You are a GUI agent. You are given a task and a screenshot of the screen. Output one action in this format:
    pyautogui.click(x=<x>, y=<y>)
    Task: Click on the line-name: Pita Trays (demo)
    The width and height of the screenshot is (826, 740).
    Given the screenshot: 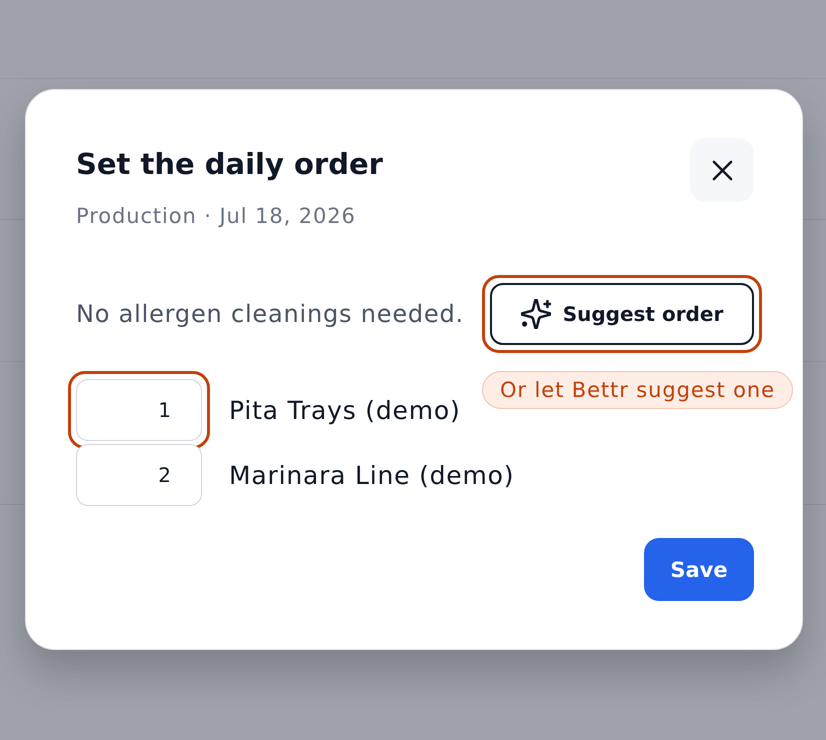 What is the action you would take?
    pyautogui.click(x=345, y=410)
    